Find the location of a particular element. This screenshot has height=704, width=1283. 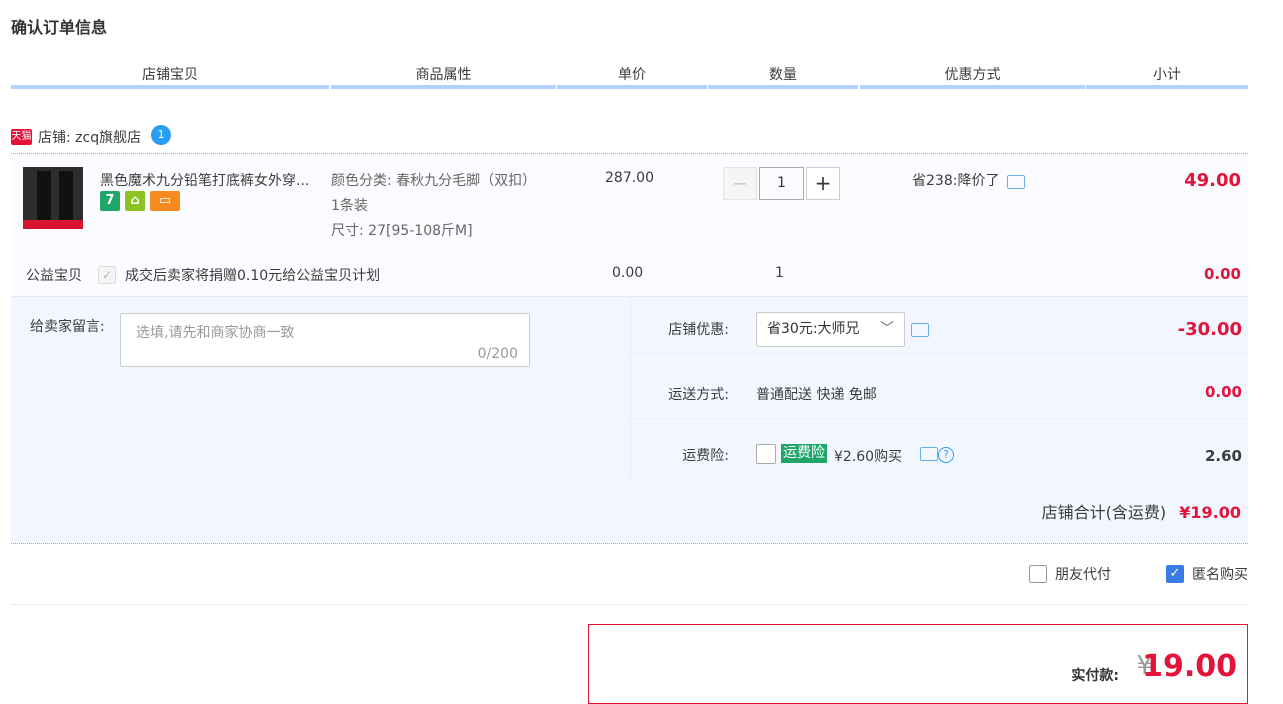

store-total: 店铺合计(含运费) ¥19.00 is located at coordinates (1141, 511).